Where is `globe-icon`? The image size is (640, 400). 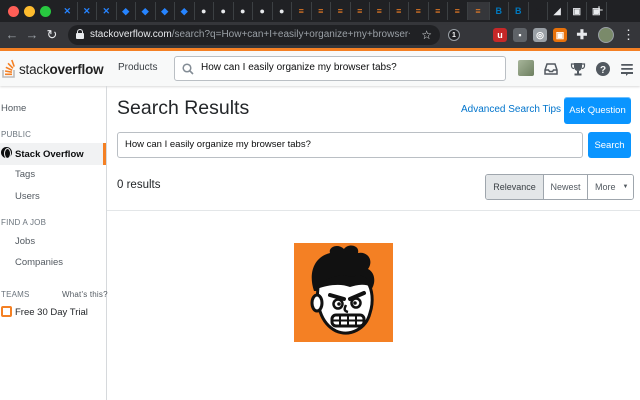
globe-icon is located at coordinates (6, 153).